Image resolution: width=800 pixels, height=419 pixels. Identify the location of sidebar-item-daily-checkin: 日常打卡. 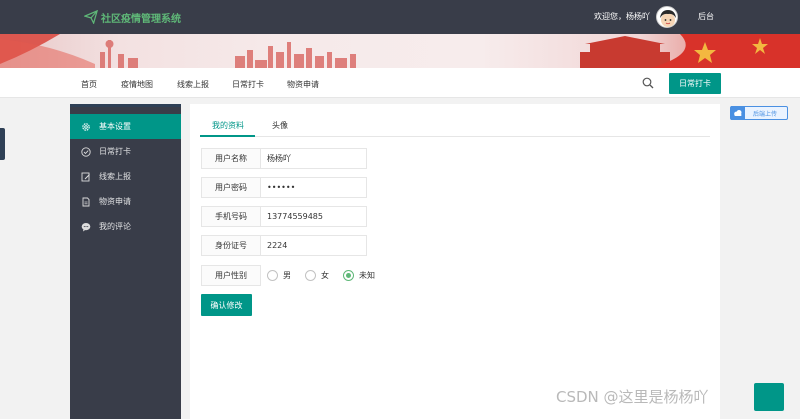
(125, 151).